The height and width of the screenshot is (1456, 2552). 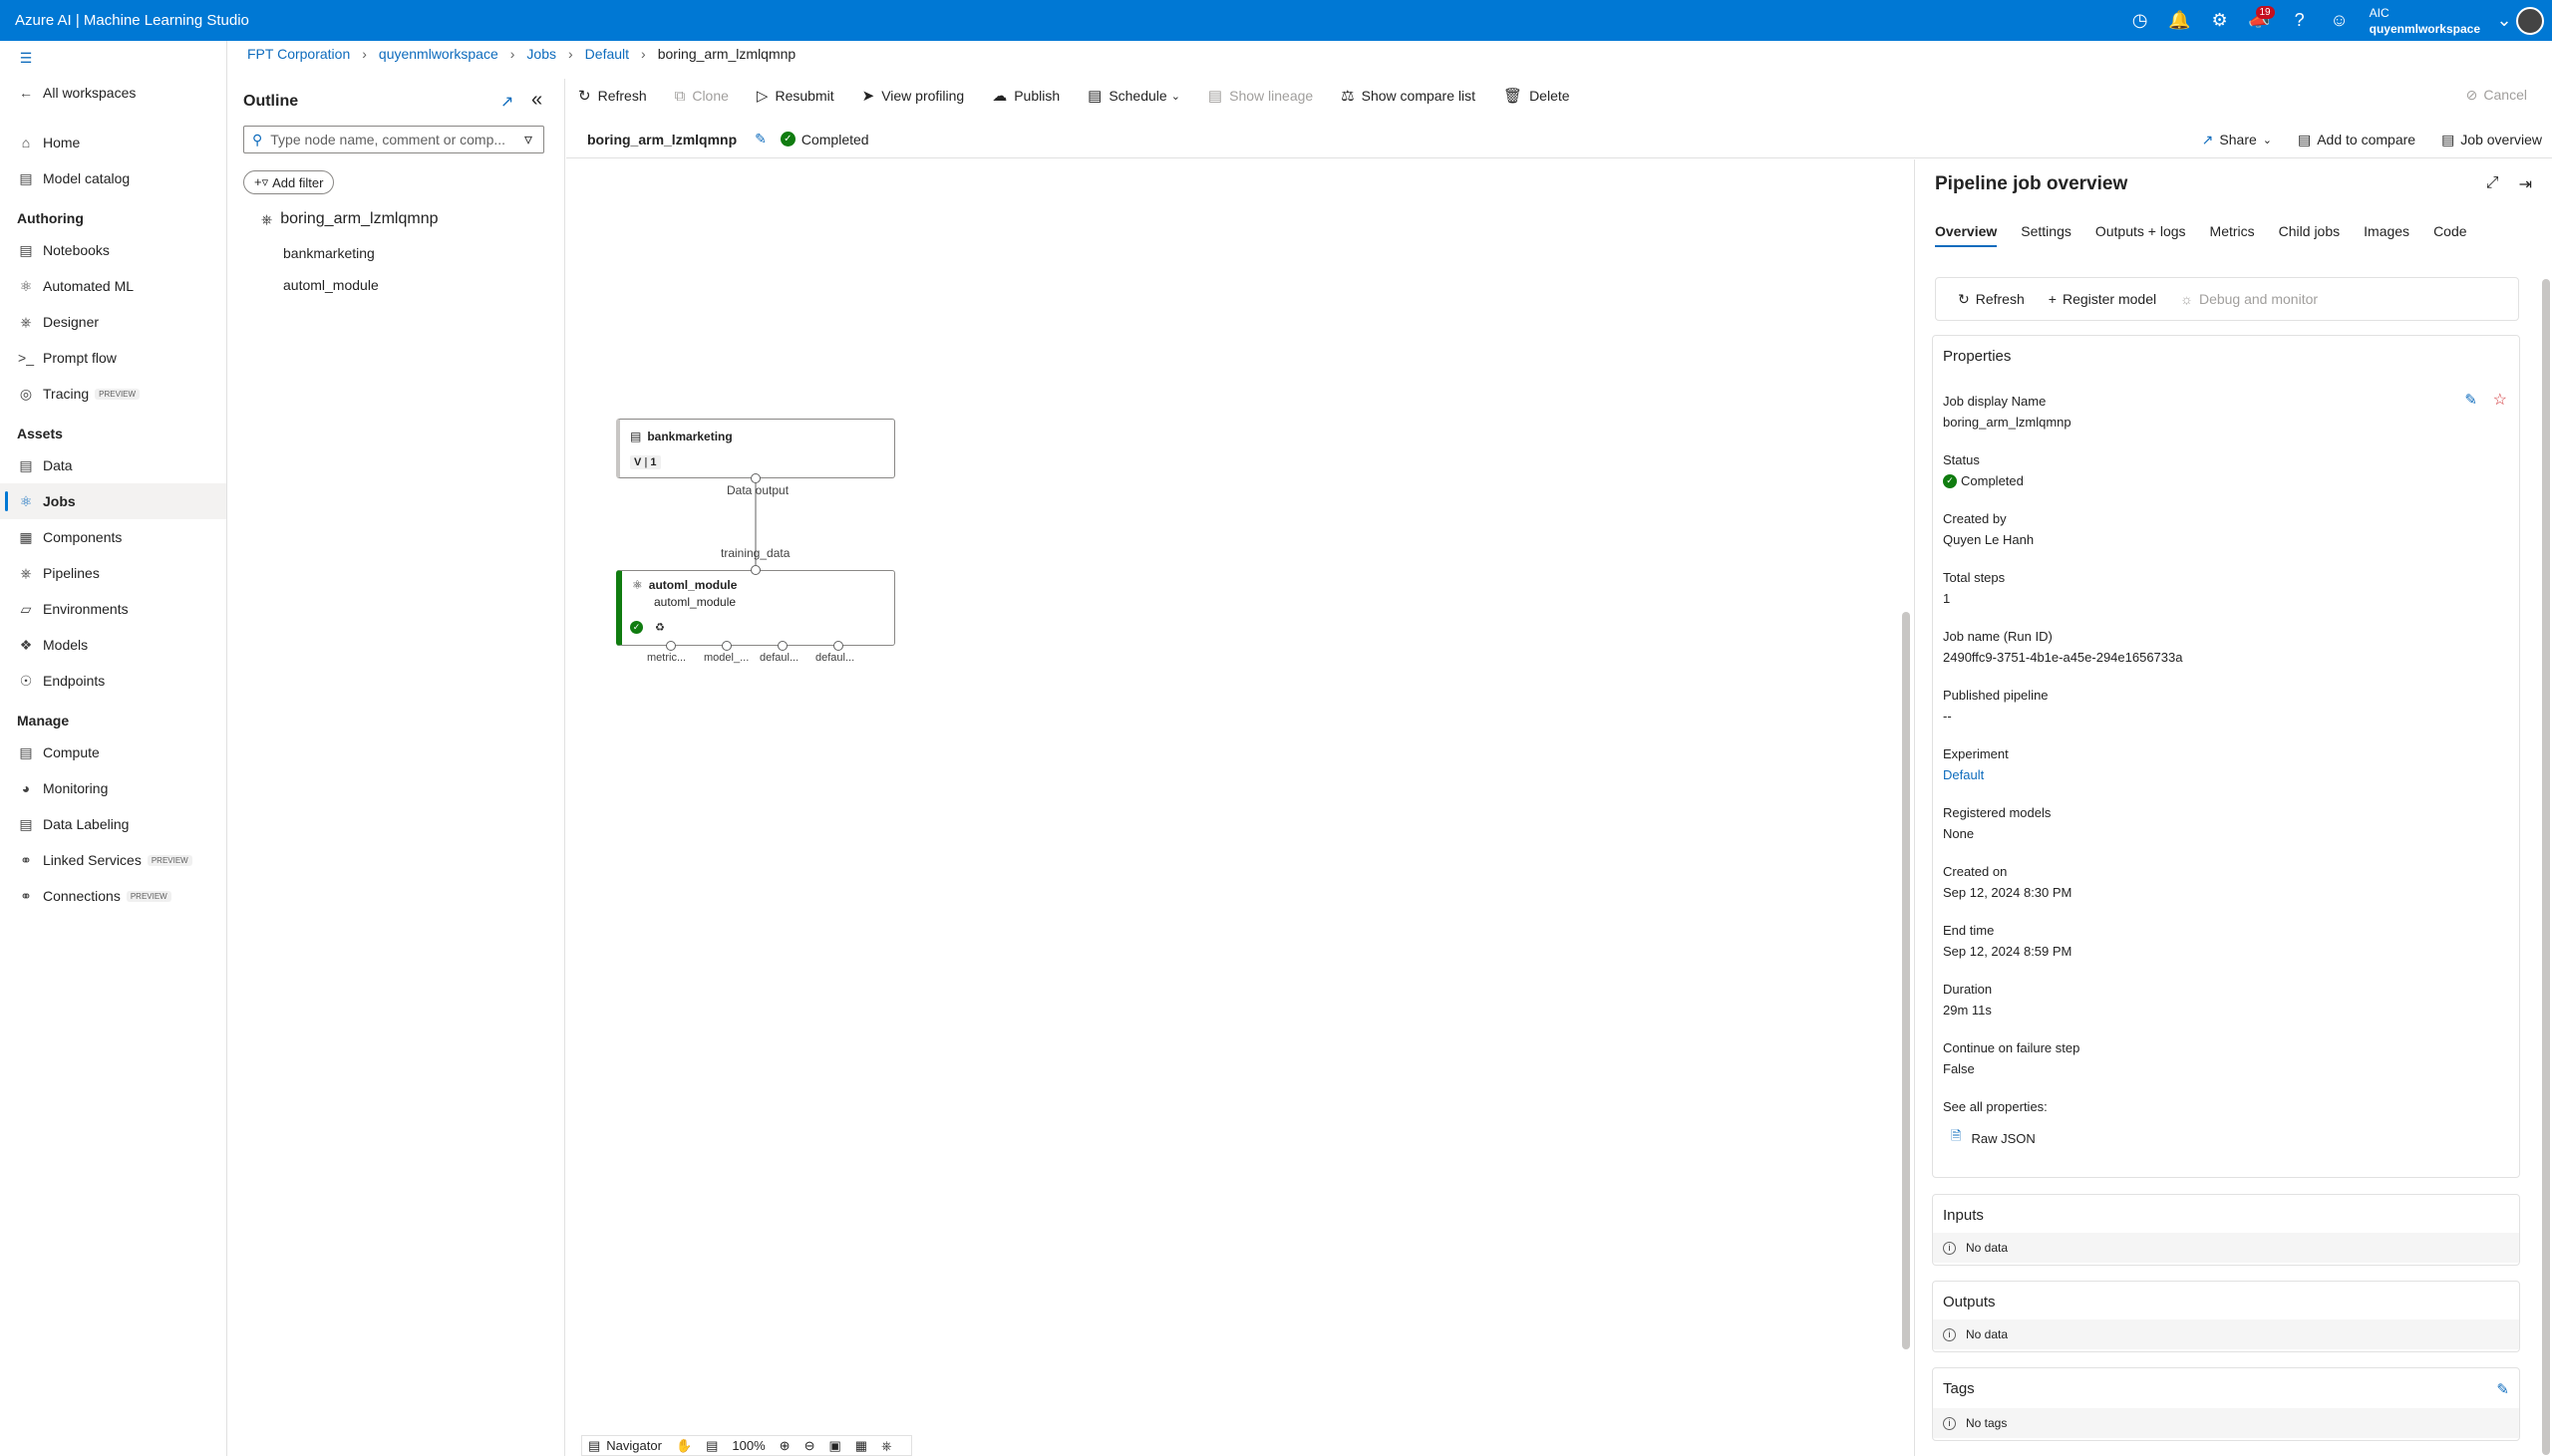 I want to click on sidebar-item-connections: ⚭ Connections PREVIEW, so click(x=113, y=896).